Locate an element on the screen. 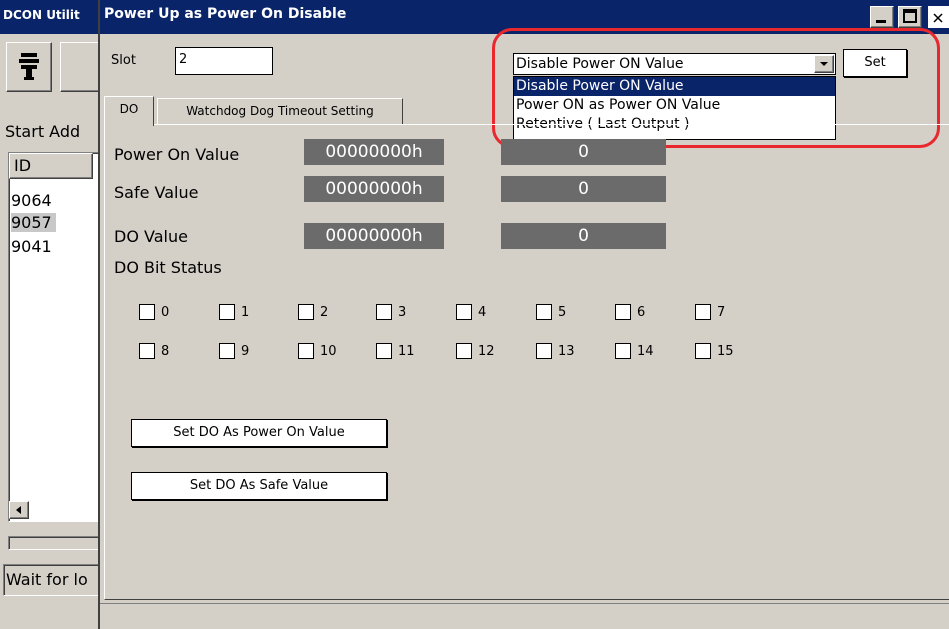 The width and height of the screenshot is (949, 629). safe-value-dec: 0 is located at coordinates (583, 189).